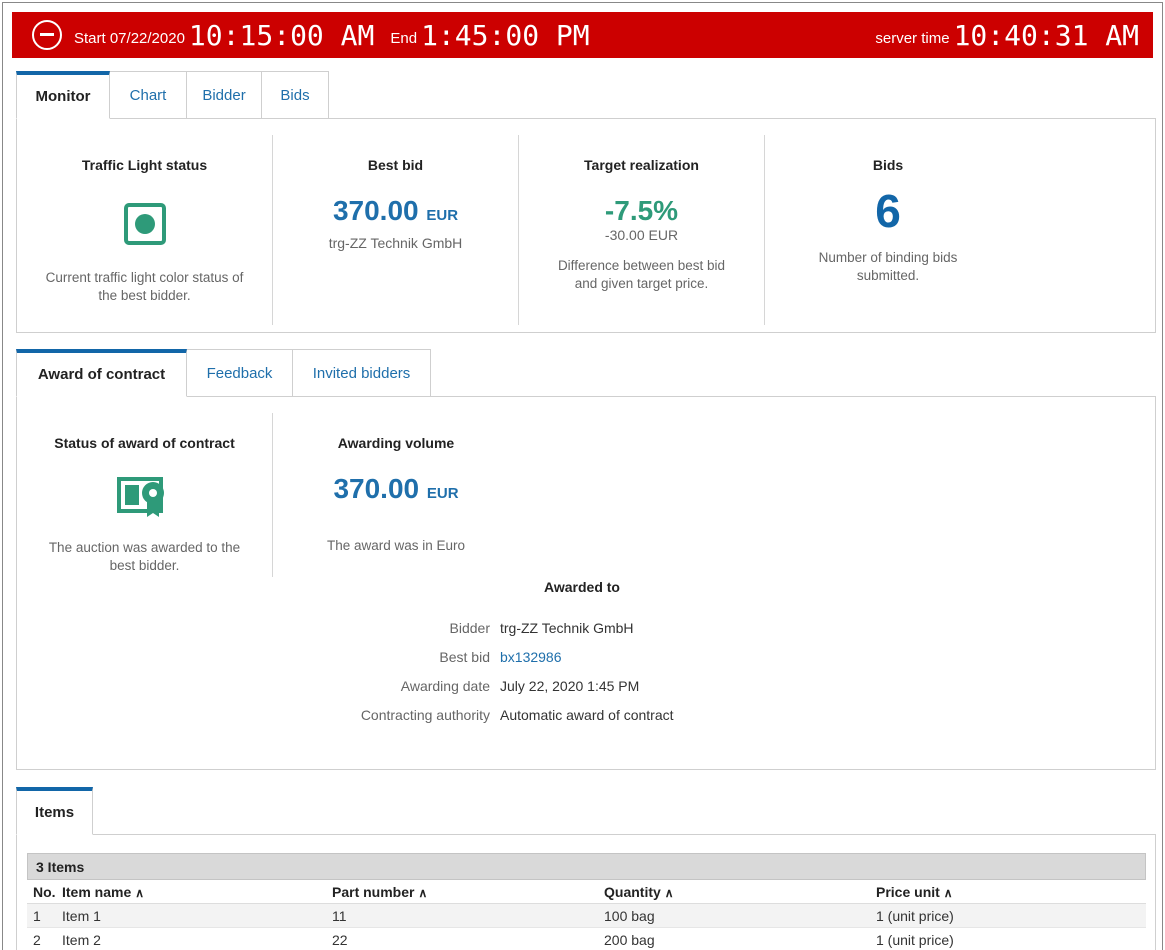  I want to click on detail-row-awarding-date: Awarding date July 22, 2020 1:45 PM, so click(487, 685).